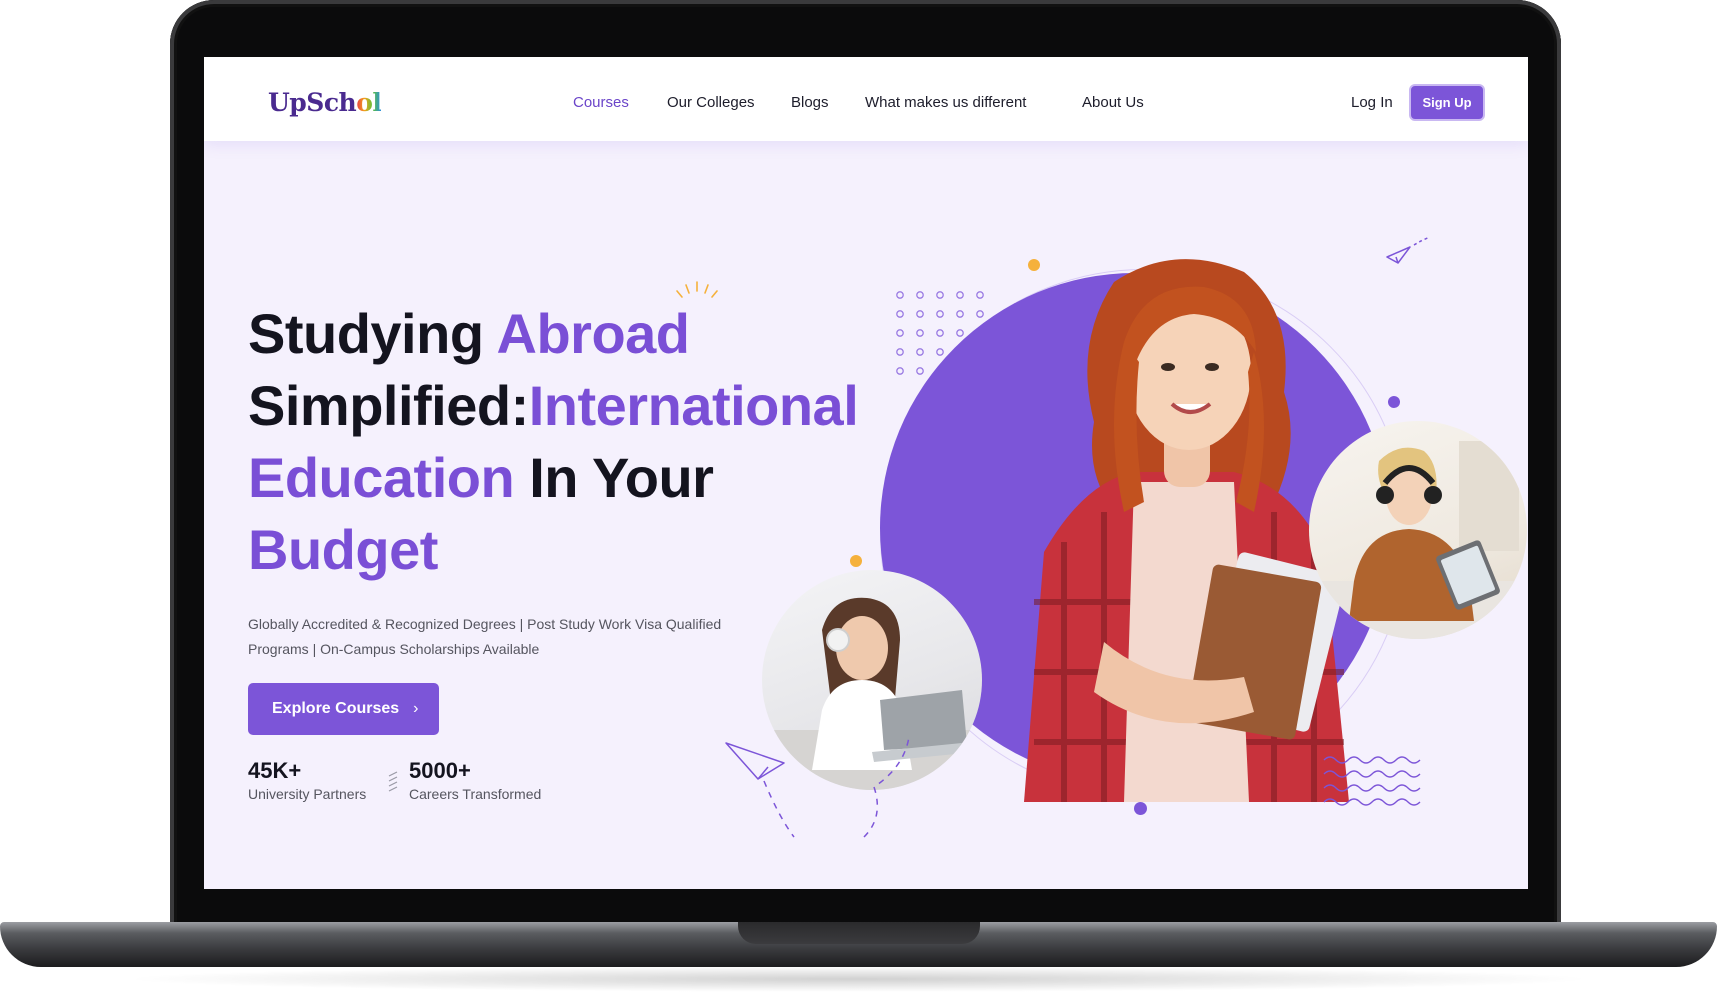  Describe the element at coordinates (388, 405) in the screenshot. I see `hero-title-part3: Simplified:` at that location.